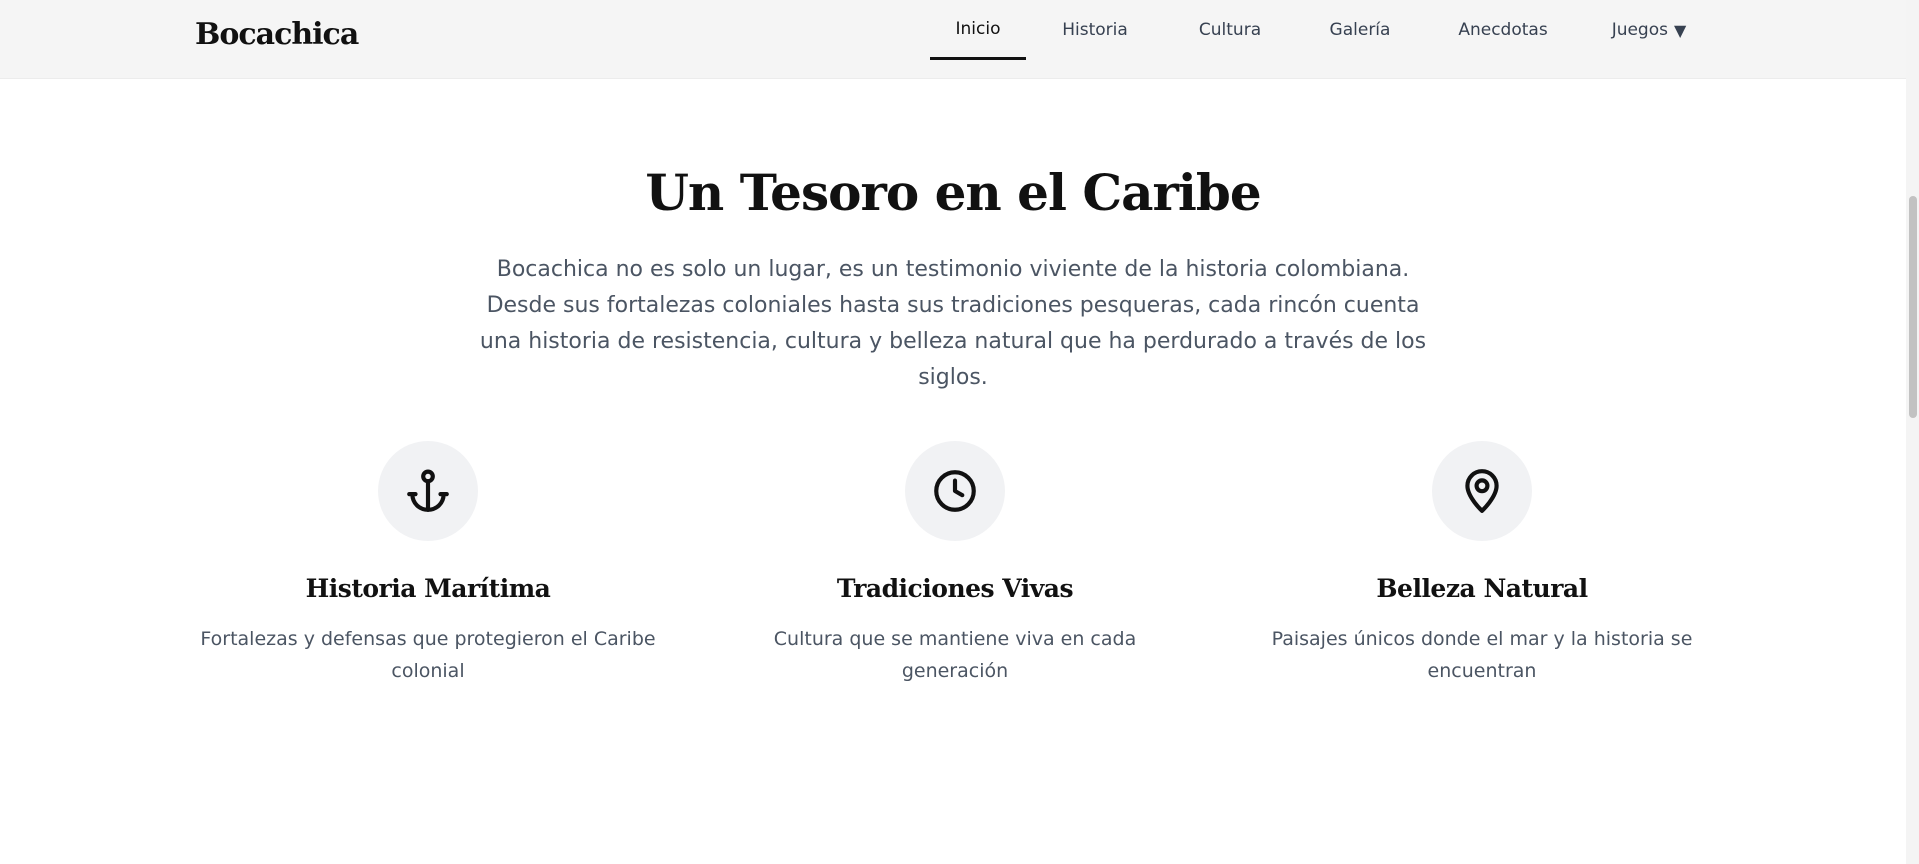 The width and height of the screenshot is (1919, 864). What do you see at coordinates (1913, 307) in the screenshot?
I see `scrollbar-thumb` at bounding box center [1913, 307].